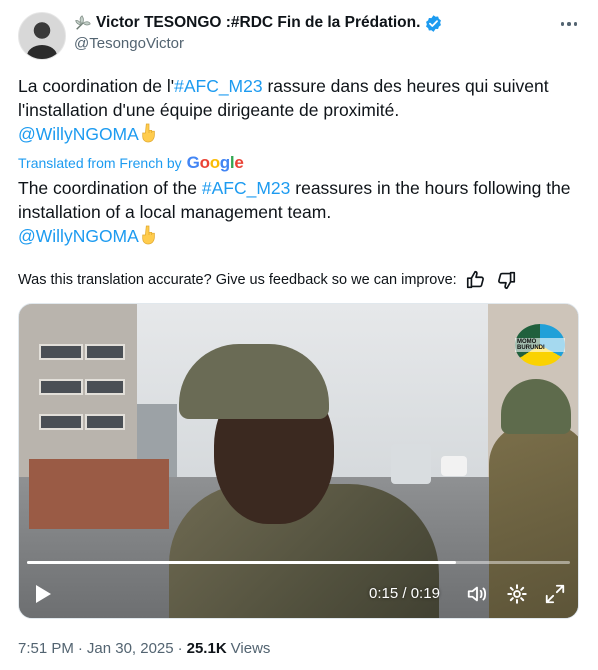 This screenshot has height=670, width=598. Describe the element at coordinates (411, 464) in the screenshot. I see `video-bus` at that location.